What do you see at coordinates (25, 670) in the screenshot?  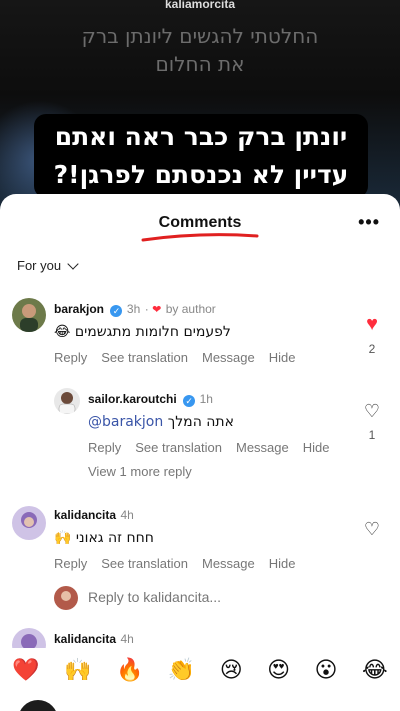 I see `emoji-heart-button: ❤️` at bounding box center [25, 670].